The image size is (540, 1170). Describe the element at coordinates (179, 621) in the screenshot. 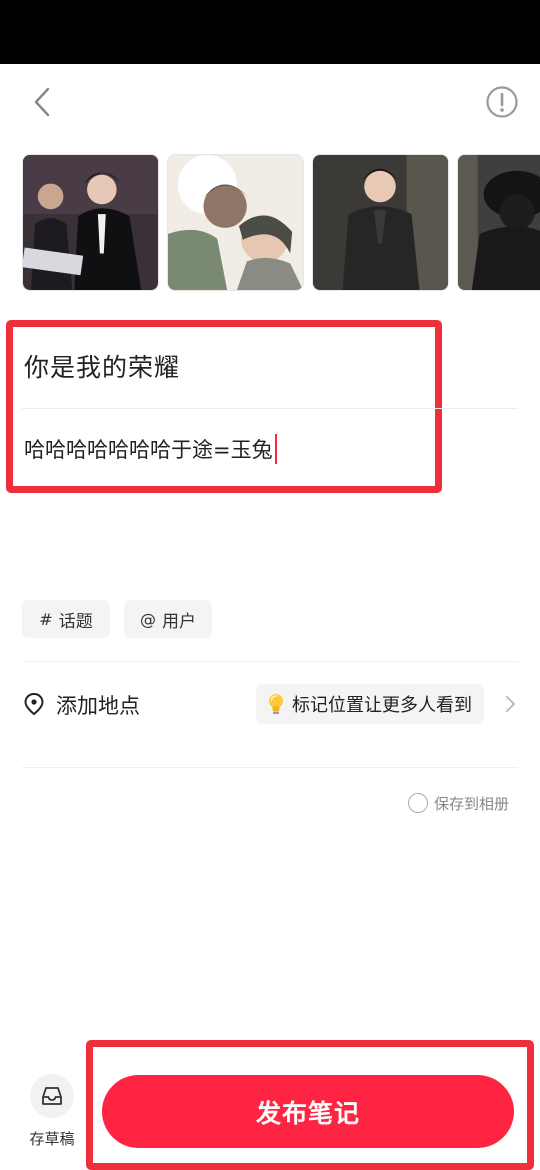

I see `user-label: 用户` at that location.